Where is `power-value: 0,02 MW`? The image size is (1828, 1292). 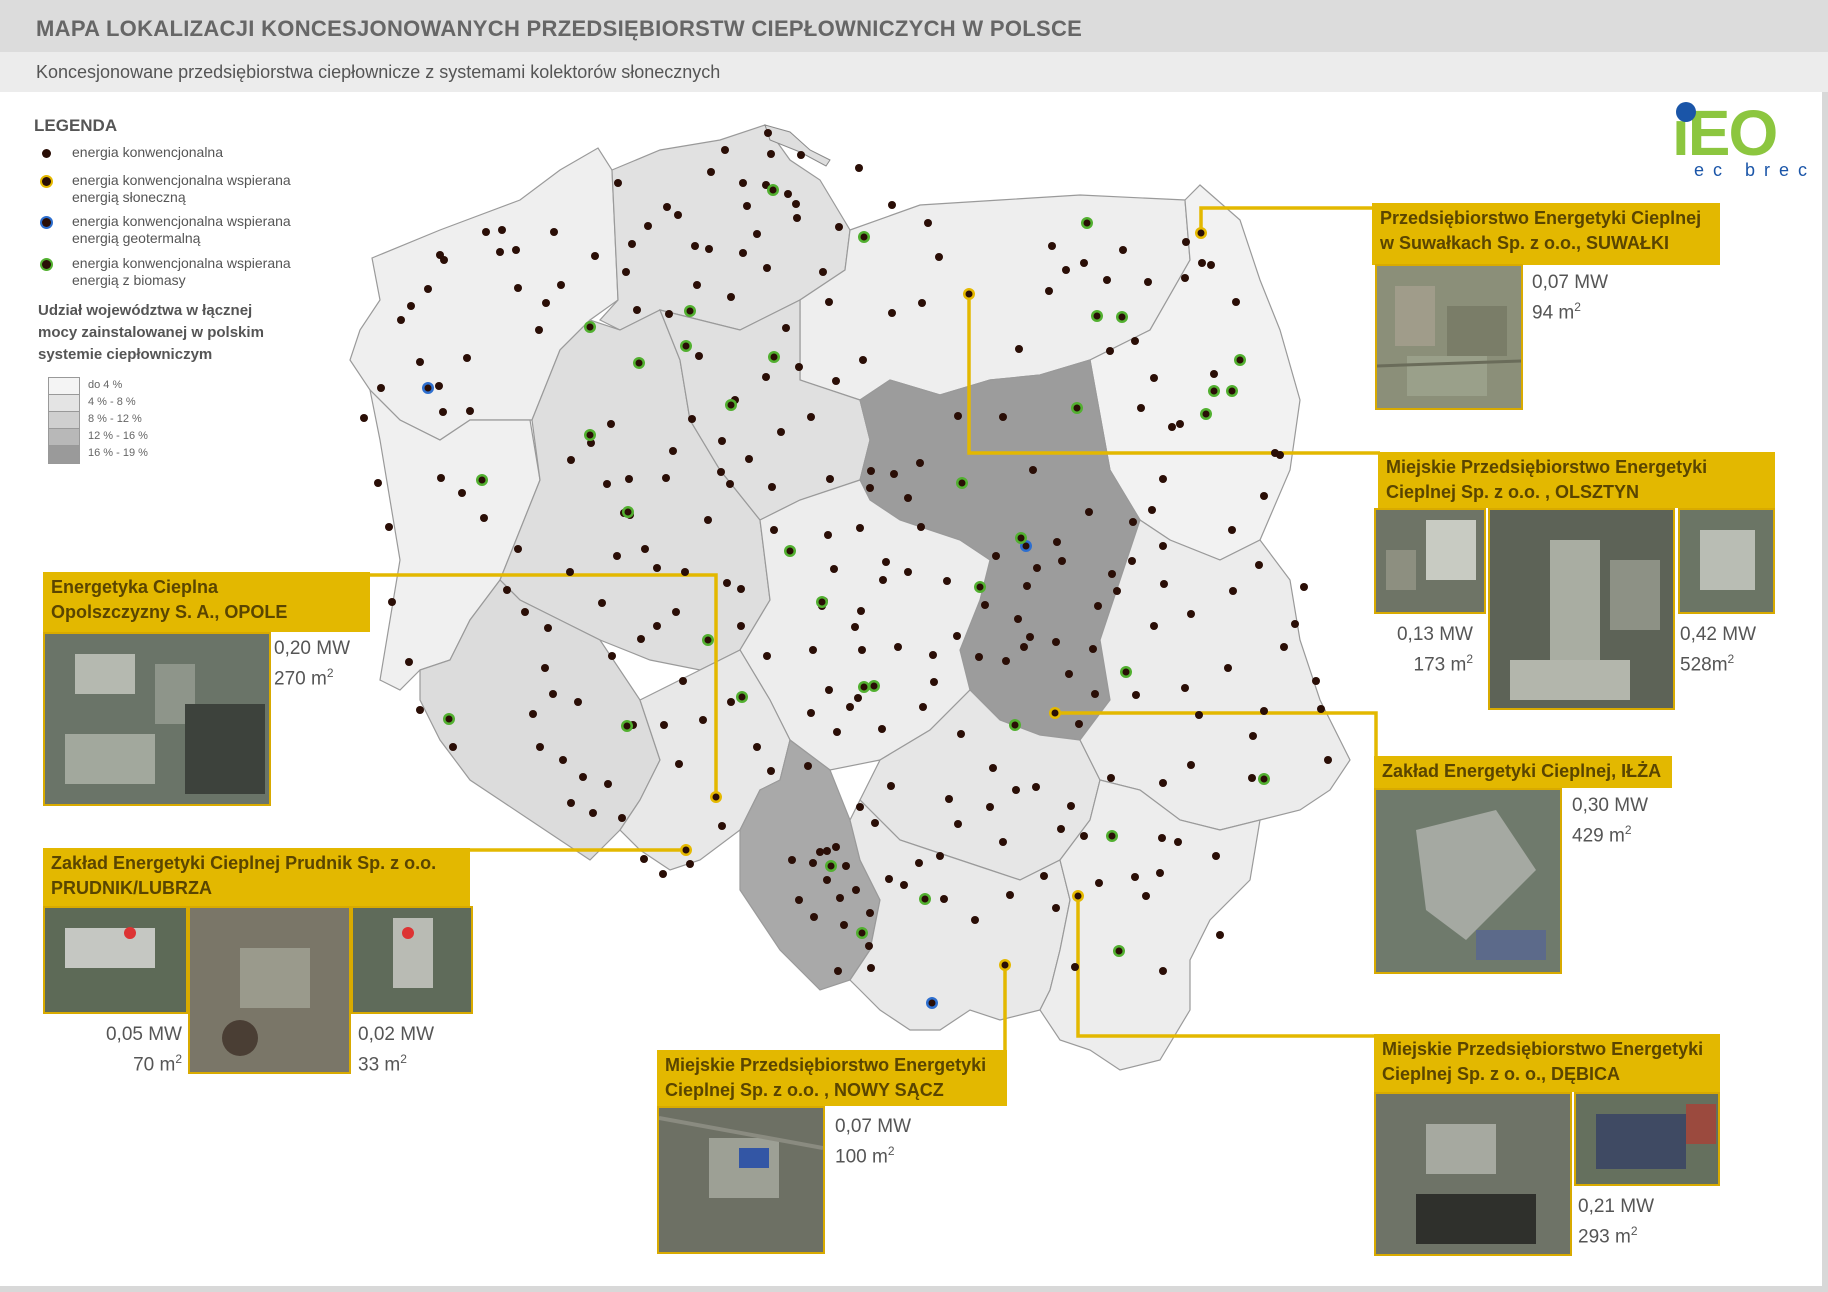 power-value: 0,02 MW is located at coordinates (396, 1034).